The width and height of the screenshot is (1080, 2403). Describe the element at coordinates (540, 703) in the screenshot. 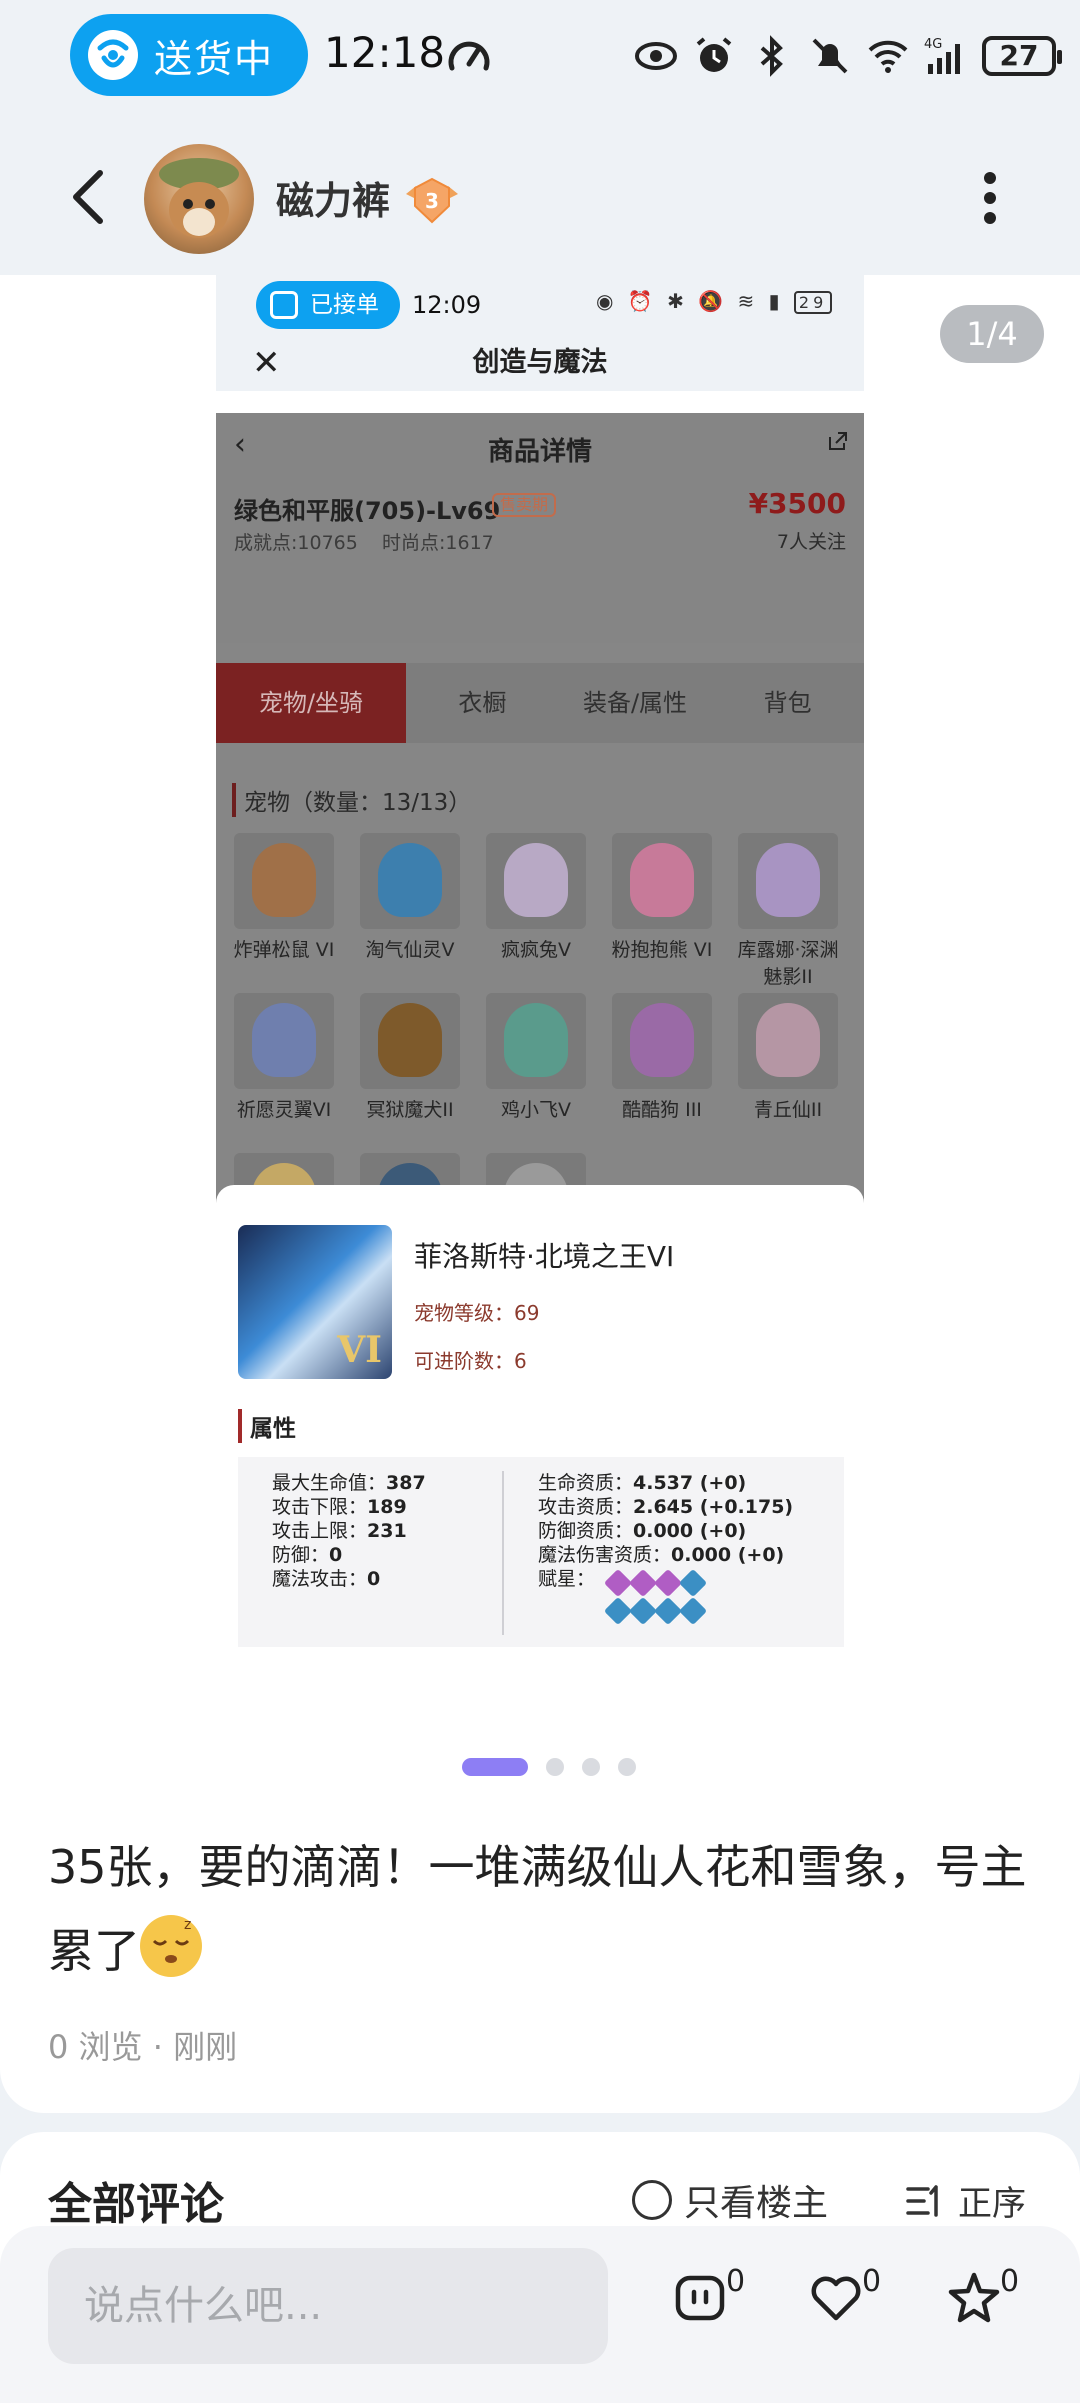

I see `inner-tabs: 宠物/坐骑 衣橱 装备/属性 背包` at that location.